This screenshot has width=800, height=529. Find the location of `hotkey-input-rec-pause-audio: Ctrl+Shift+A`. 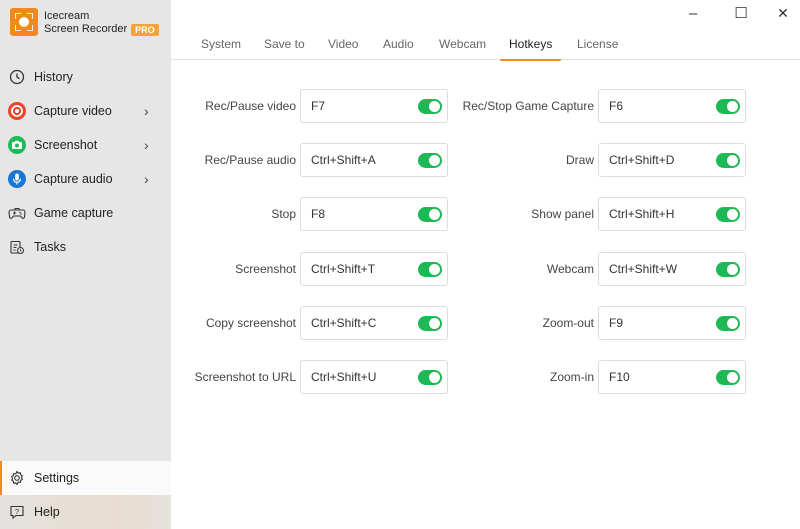

hotkey-input-rec-pause-audio: Ctrl+Shift+A is located at coordinates (374, 160).